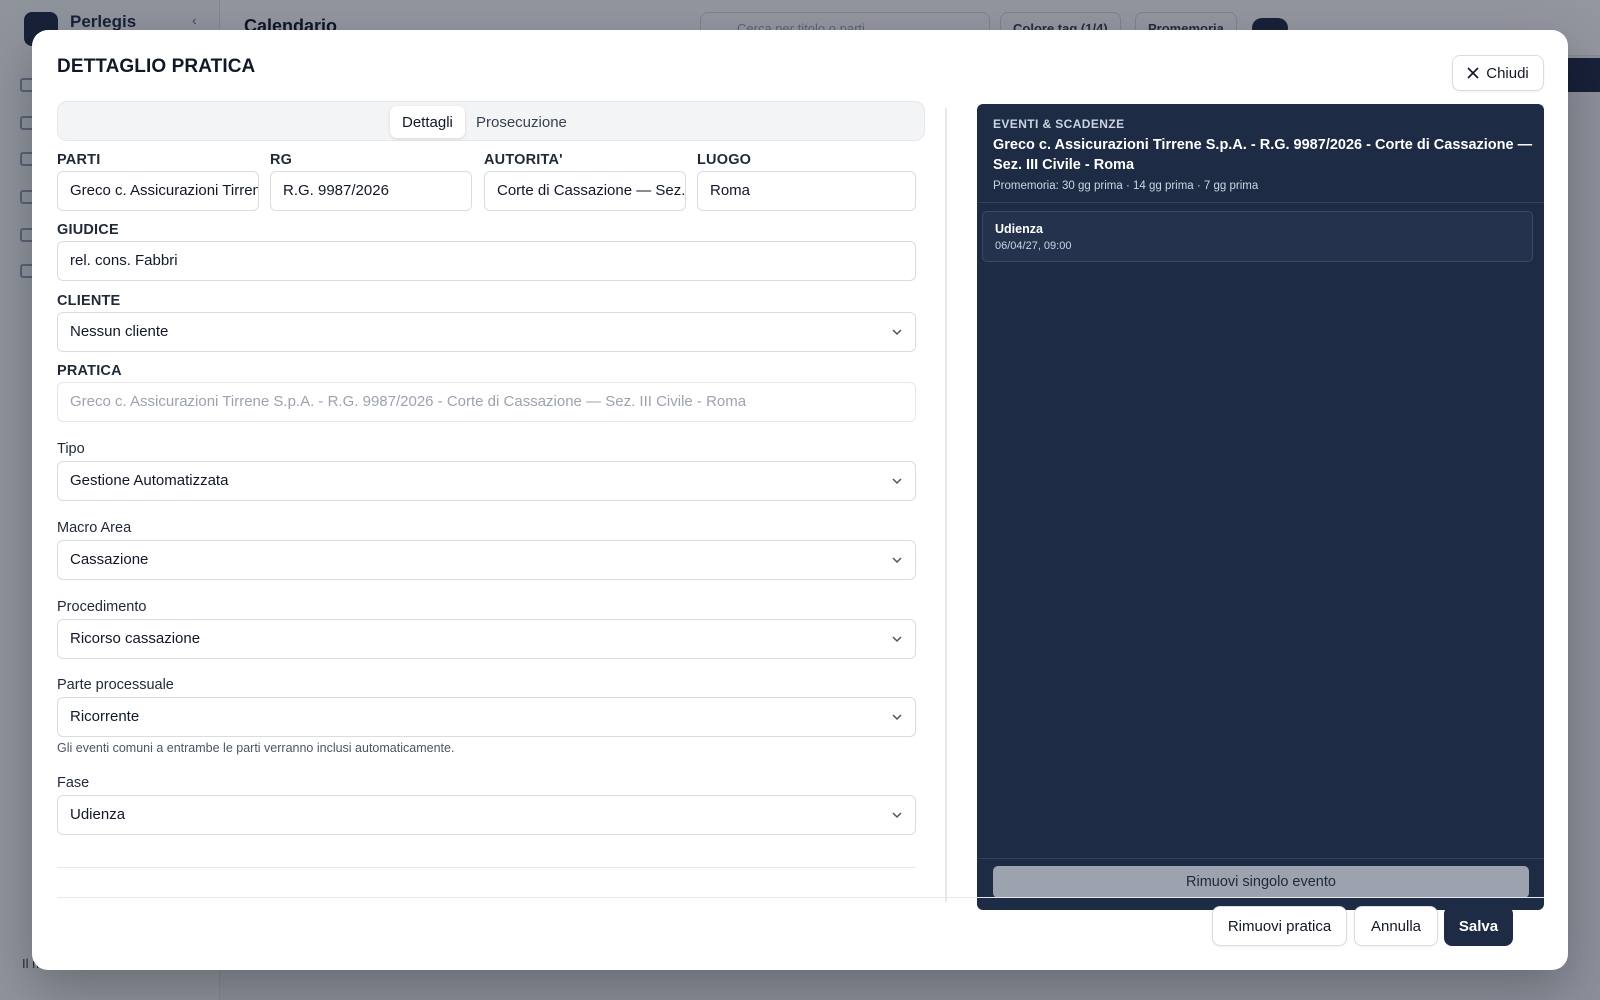  What do you see at coordinates (1257, 236) in the screenshot?
I see `event-item: Udienza 06/04/27, 09:00` at bounding box center [1257, 236].